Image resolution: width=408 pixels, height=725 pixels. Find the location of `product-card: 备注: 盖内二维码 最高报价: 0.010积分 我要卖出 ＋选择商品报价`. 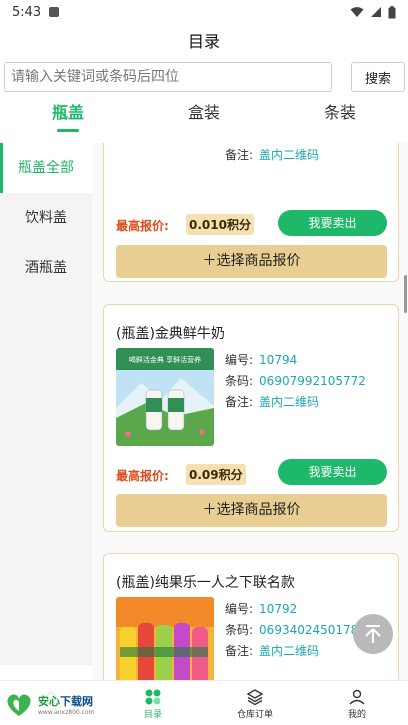

product-card: 备注: 盖内二维码 最高报价: 0.010积分 我要卖出 ＋选择商品报价 is located at coordinates (251, 212).